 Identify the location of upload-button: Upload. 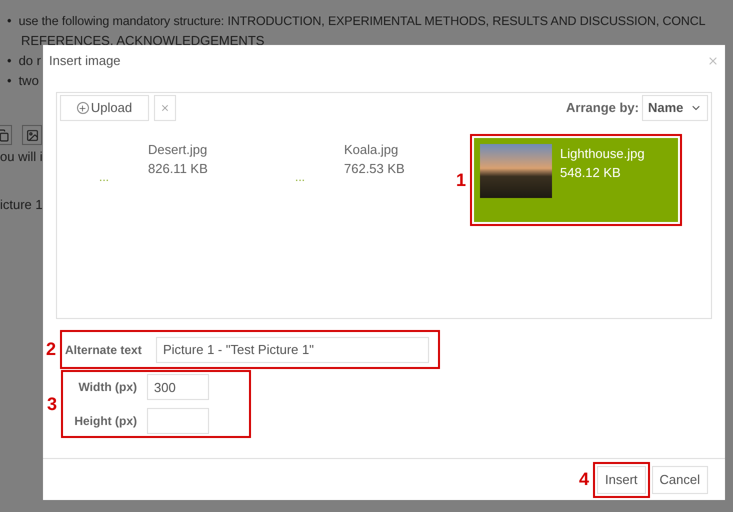
(104, 108).